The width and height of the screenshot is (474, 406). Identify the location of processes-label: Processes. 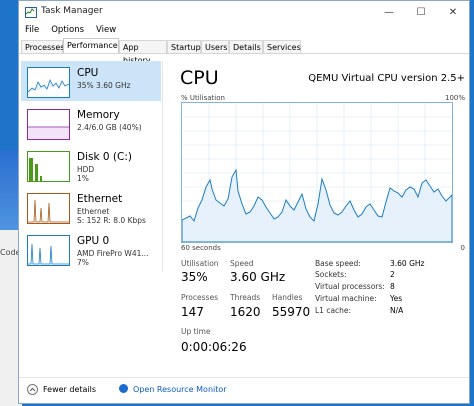
(199, 297).